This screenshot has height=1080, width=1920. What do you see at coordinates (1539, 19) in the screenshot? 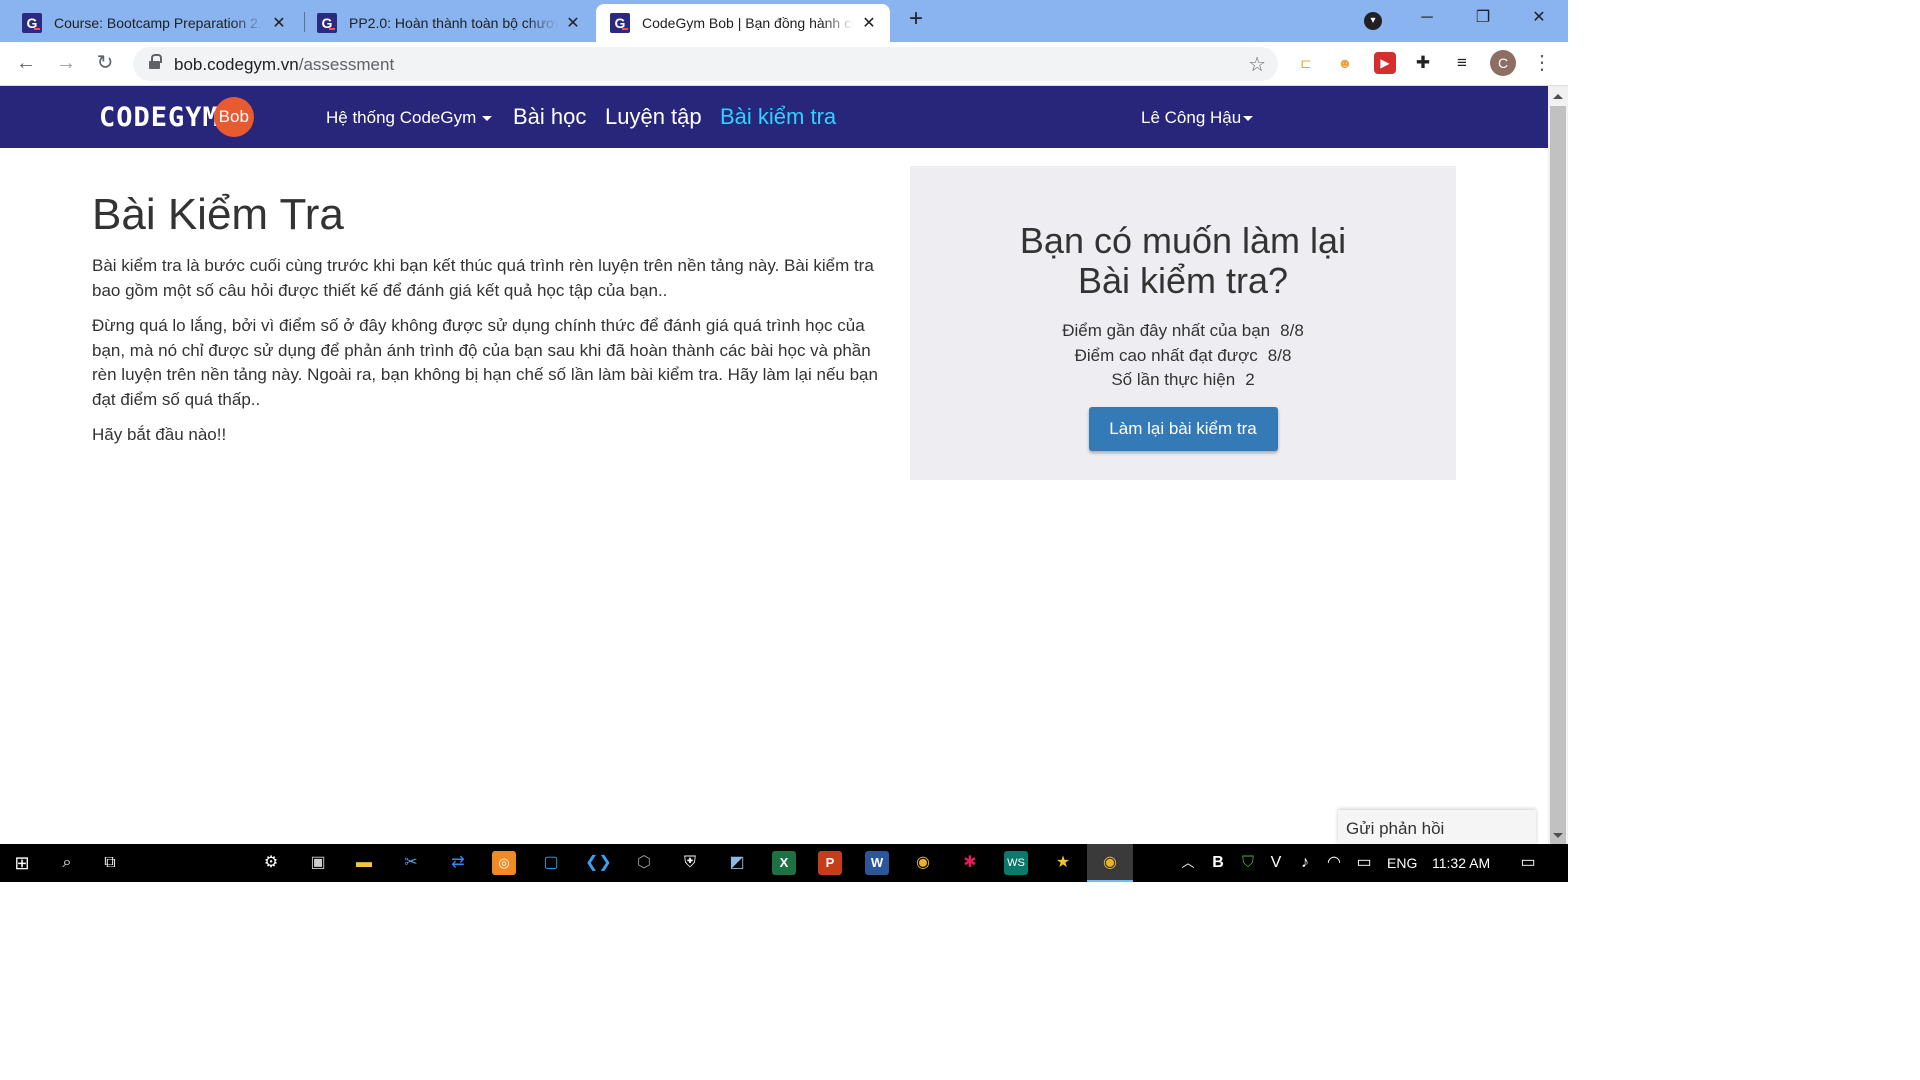
I see `close-window-icon: ✕` at bounding box center [1539, 19].